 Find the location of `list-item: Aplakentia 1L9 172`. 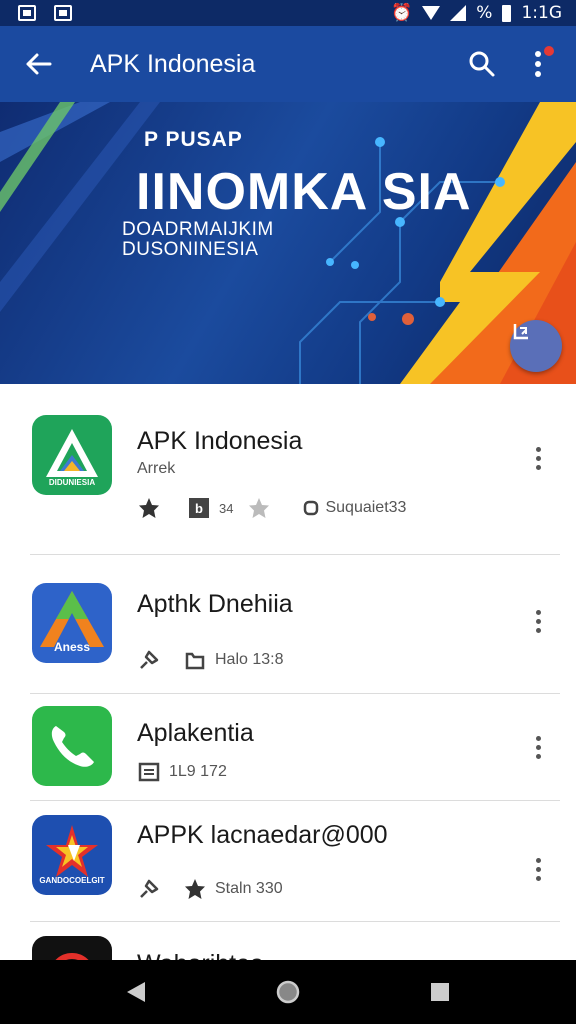

list-item: Aplakentia 1L9 172 is located at coordinates (288, 747).